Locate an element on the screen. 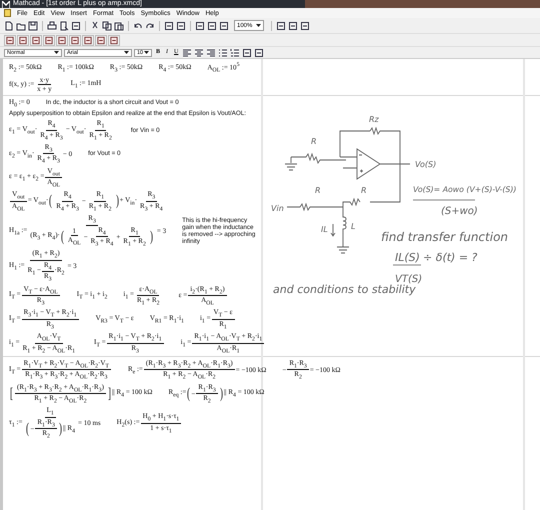 This screenshot has width=540, height=510. undo-icon is located at coordinates (138, 25).